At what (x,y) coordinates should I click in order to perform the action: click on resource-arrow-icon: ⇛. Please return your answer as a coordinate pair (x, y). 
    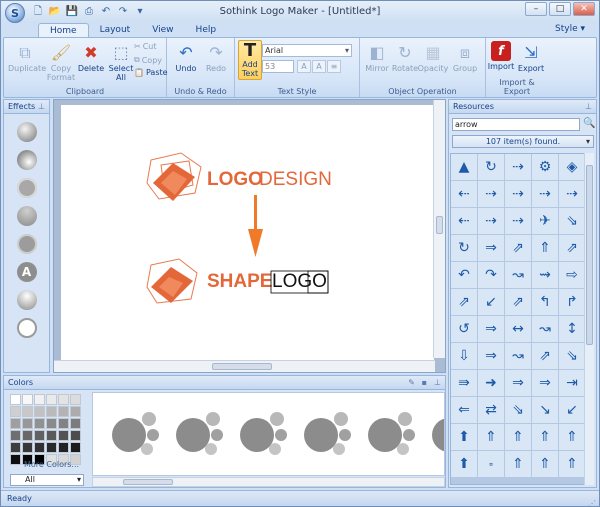
    Looking at the image, I should click on (464, 383).